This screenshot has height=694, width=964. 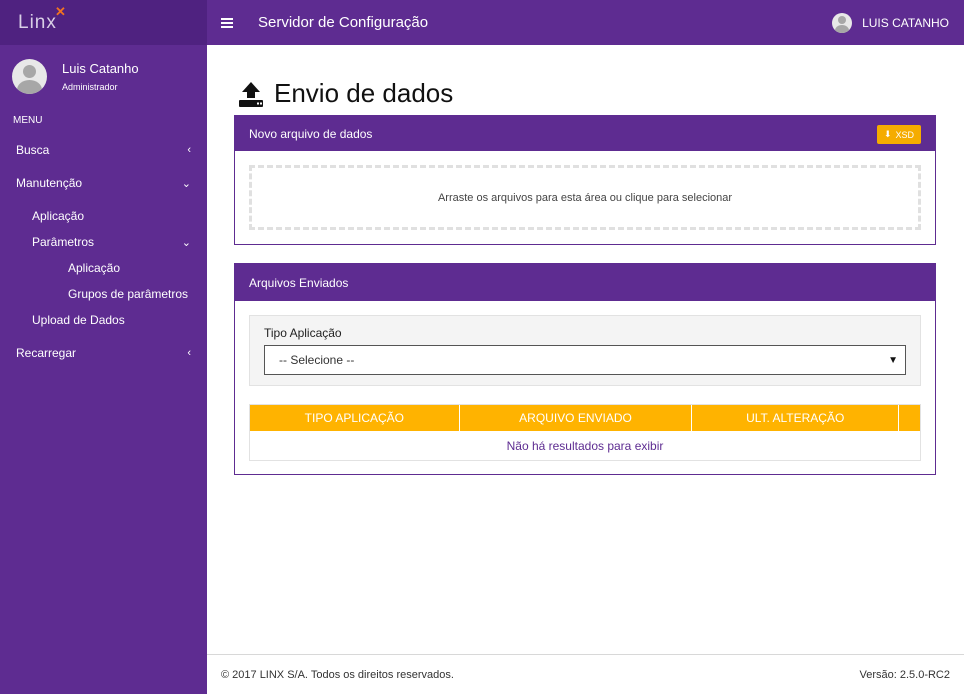 I want to click on sidebar-item-label: Parâmetros, so click(x=63, y=242).